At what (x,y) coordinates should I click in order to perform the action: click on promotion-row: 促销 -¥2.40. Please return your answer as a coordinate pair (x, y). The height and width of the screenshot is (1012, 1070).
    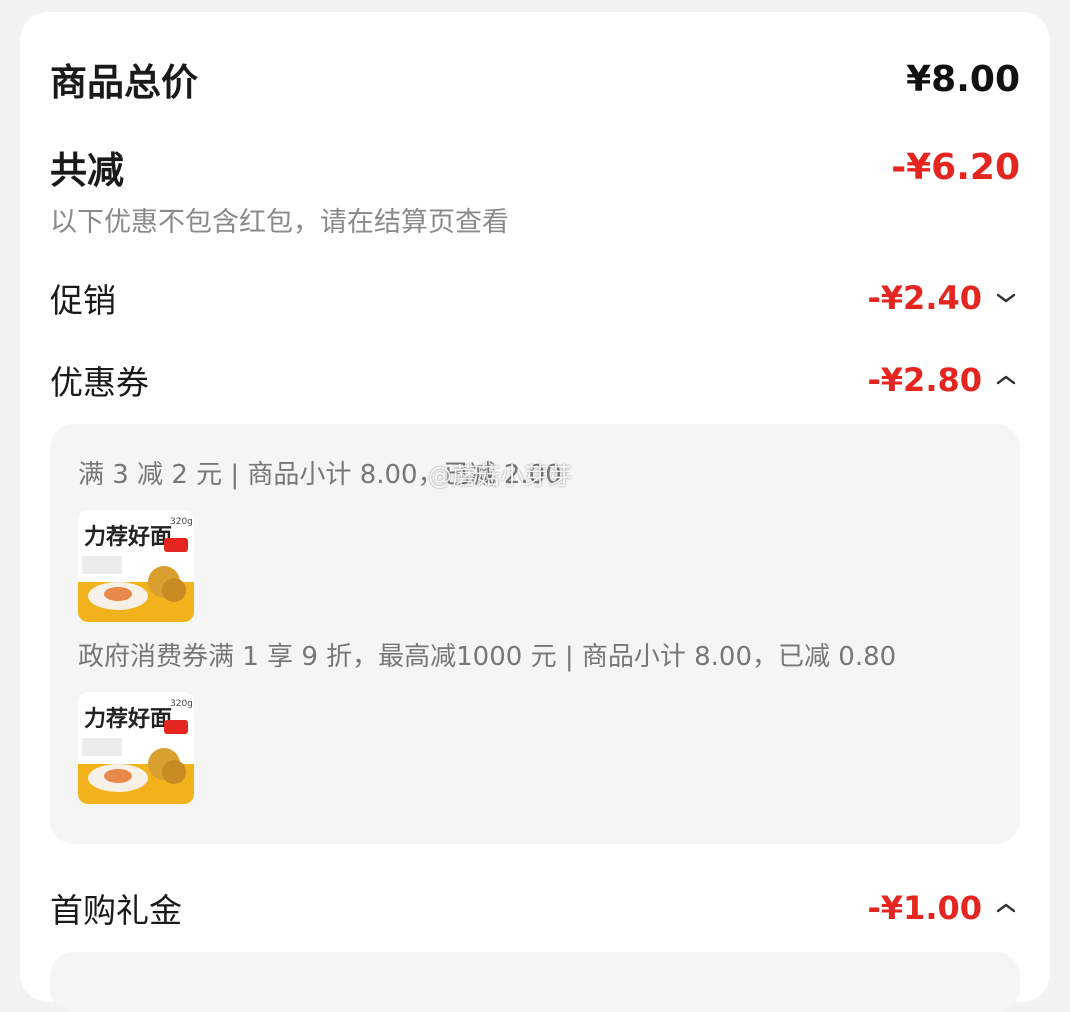
    Looking at the image, I should click on (535, 298).